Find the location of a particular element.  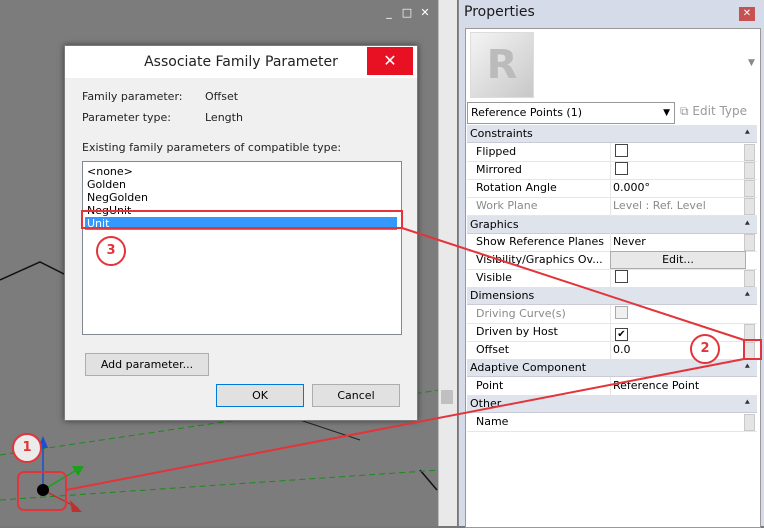

parameter-type-label: Parameter type: is located at coordinates (127, 117).